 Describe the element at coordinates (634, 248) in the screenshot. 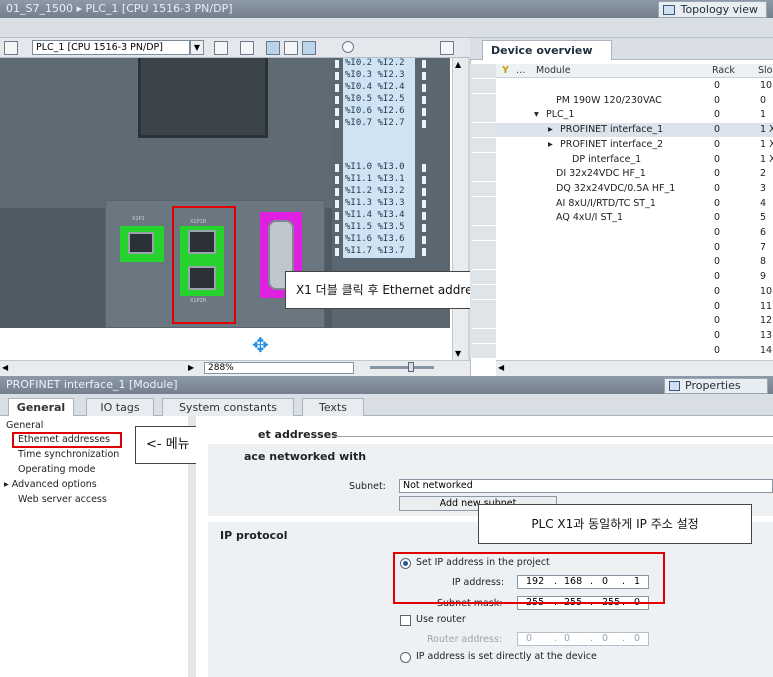

I see `table-row: 07` at that location.